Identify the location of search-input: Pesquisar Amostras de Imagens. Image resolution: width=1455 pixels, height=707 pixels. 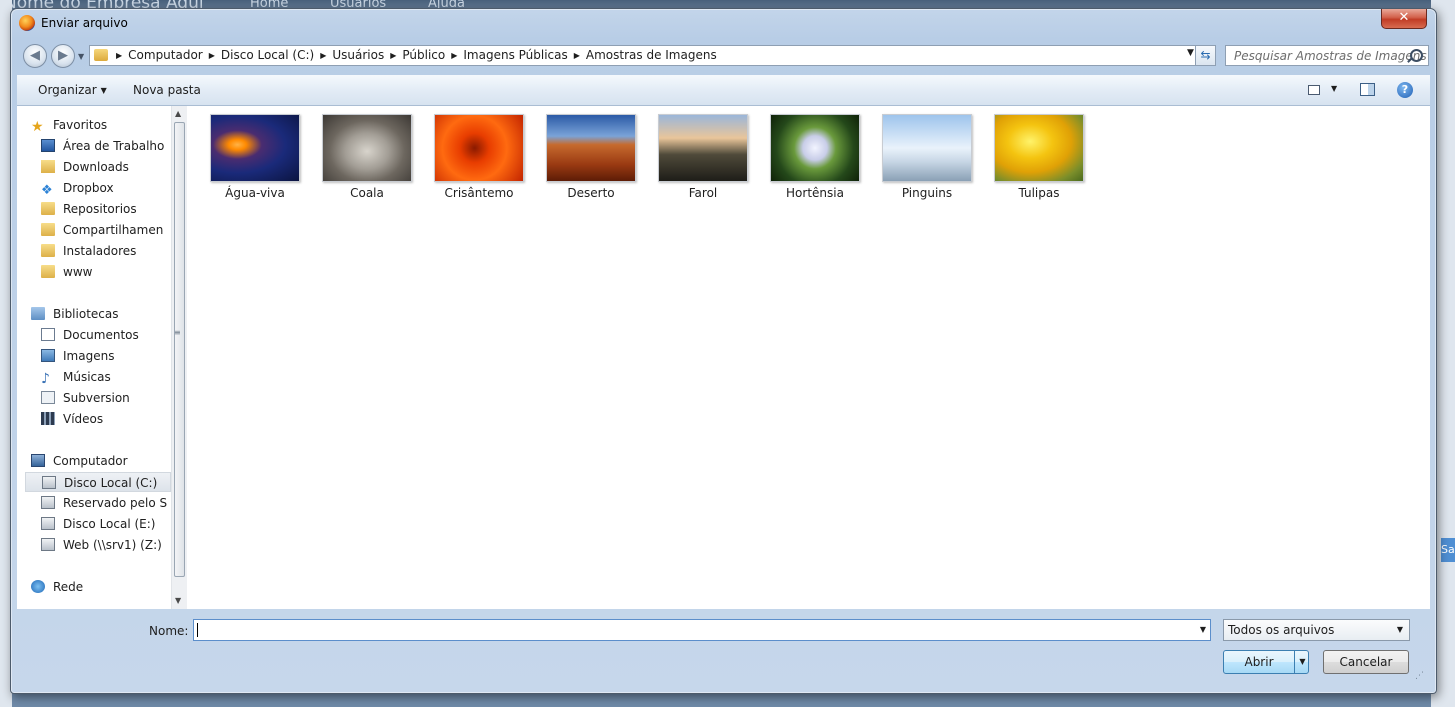
(1327, 55).